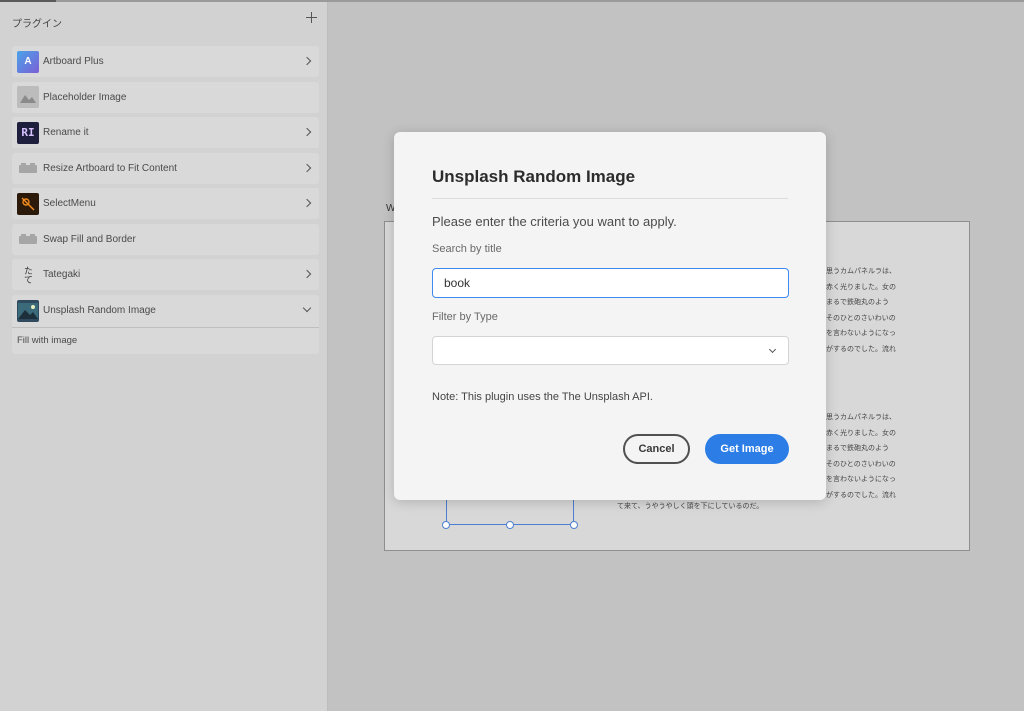 The height and width of the screenshot is (711, 1024). I want to click on plugin-label: Swap Fill and Border, so click(89, 239).